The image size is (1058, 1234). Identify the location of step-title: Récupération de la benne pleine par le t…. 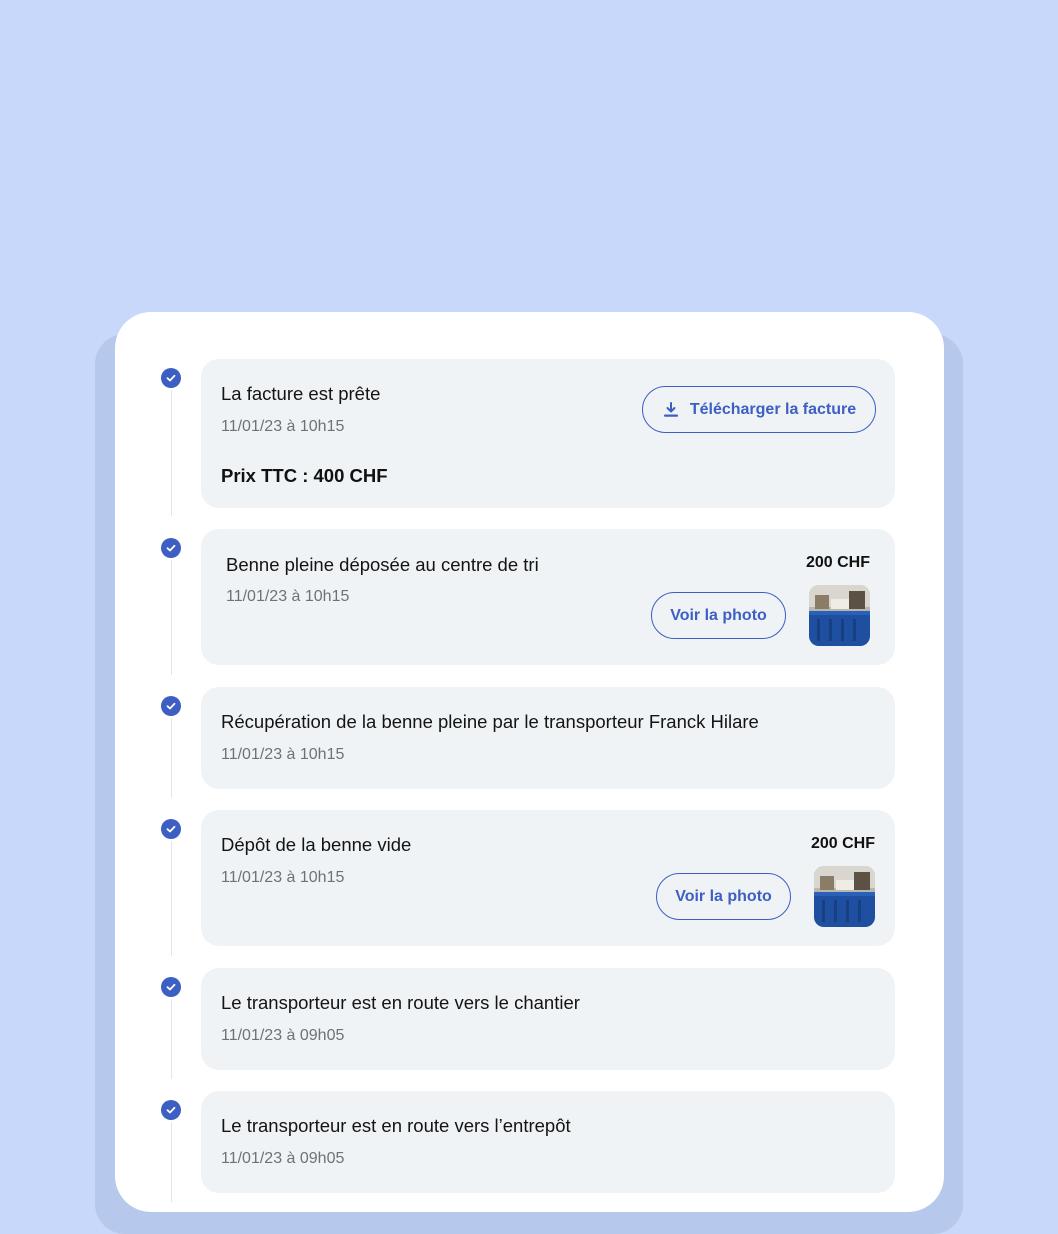
(490, 721).